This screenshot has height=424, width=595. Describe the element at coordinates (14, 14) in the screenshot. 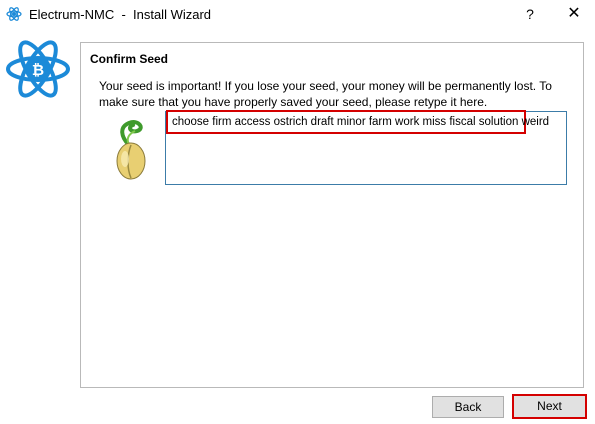

I see `electrum-atom-icon` at that location.